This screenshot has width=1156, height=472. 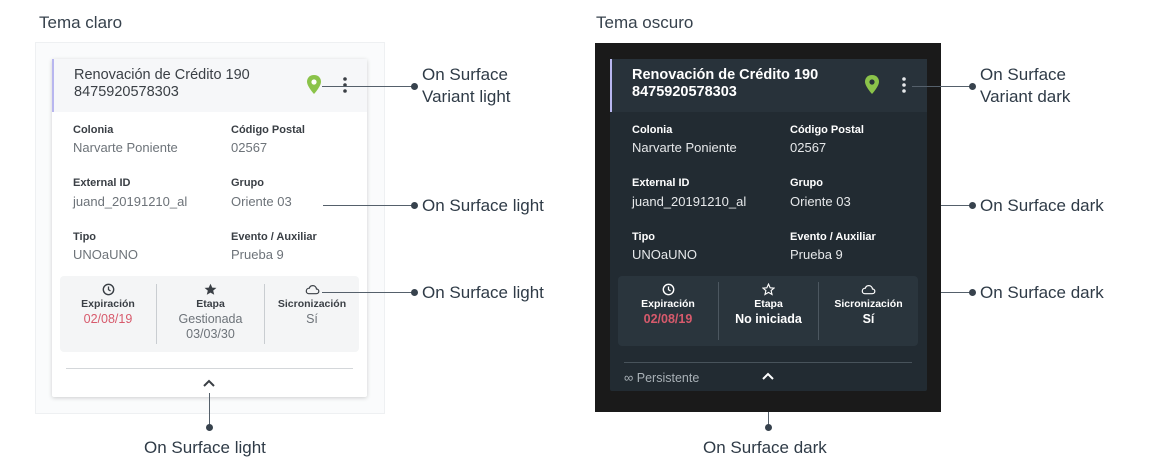 What do you see at coordinates (466, 86) in the screenshot?
I see `annotation-light-variant: On Surface Variant light` at bounding box center [466, 86].